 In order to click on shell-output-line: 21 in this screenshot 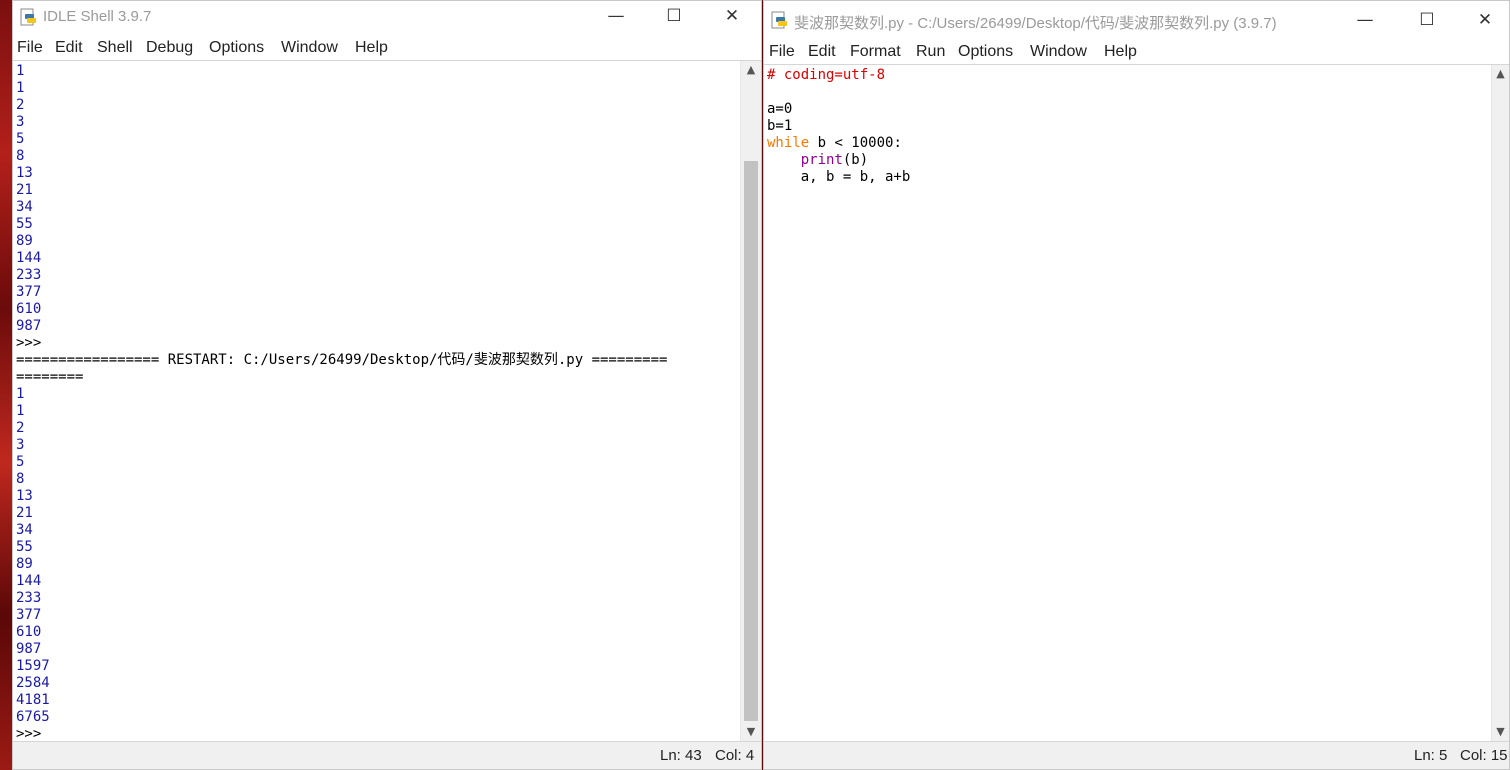, I will do `click(24, 190)`.